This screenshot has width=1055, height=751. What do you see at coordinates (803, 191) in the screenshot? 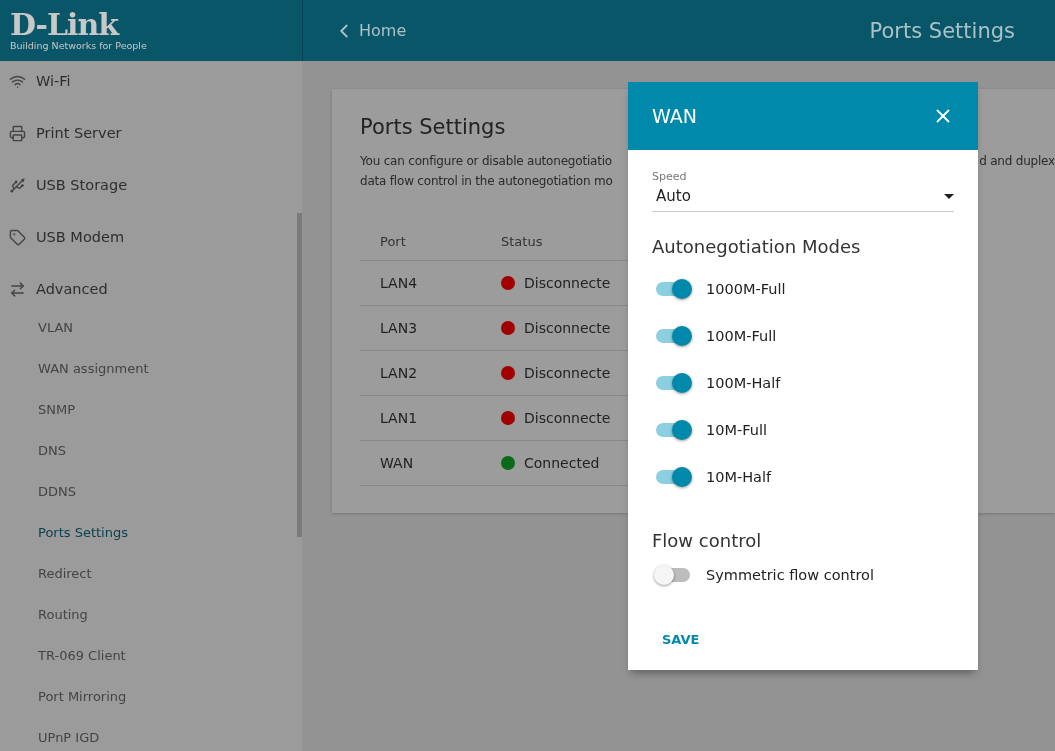
I see `speed-select: Speed Auto` at bounding box center [803, 191].